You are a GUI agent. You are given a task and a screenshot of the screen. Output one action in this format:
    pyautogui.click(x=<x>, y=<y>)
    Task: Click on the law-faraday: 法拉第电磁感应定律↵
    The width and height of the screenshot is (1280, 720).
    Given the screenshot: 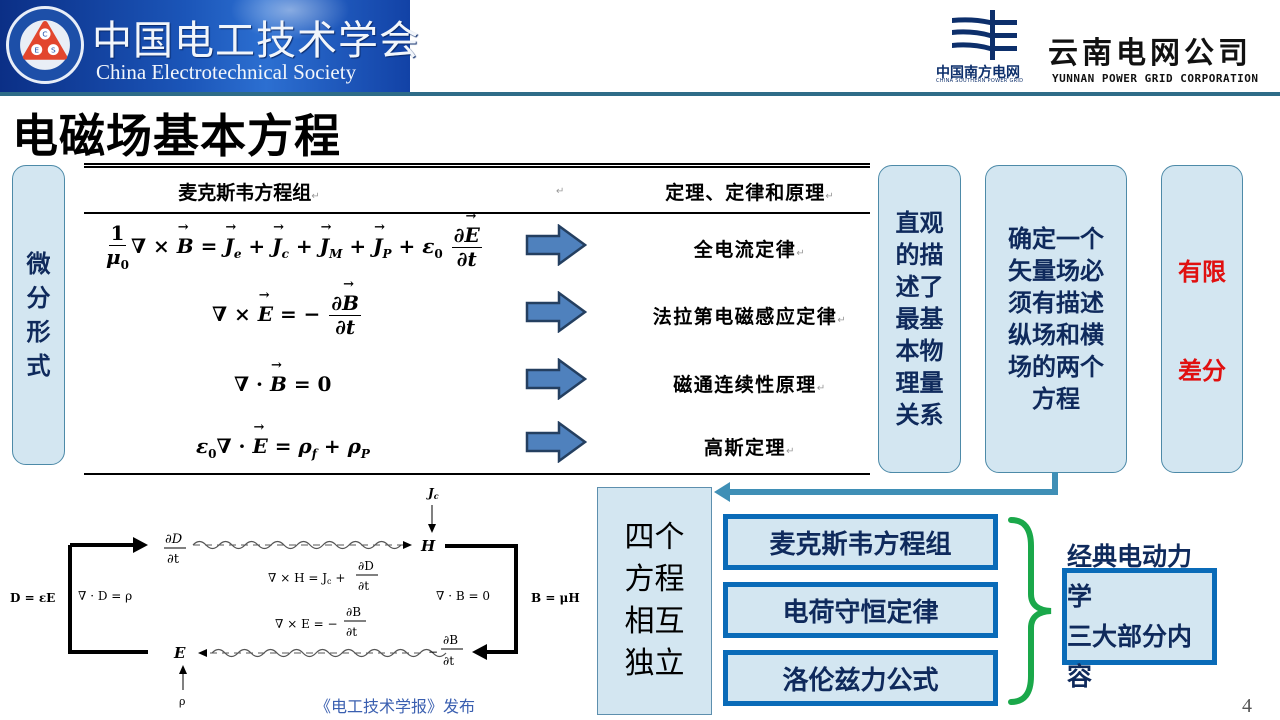 What is the action you would take?
    pyautogui.click(x=750, y=315)
    